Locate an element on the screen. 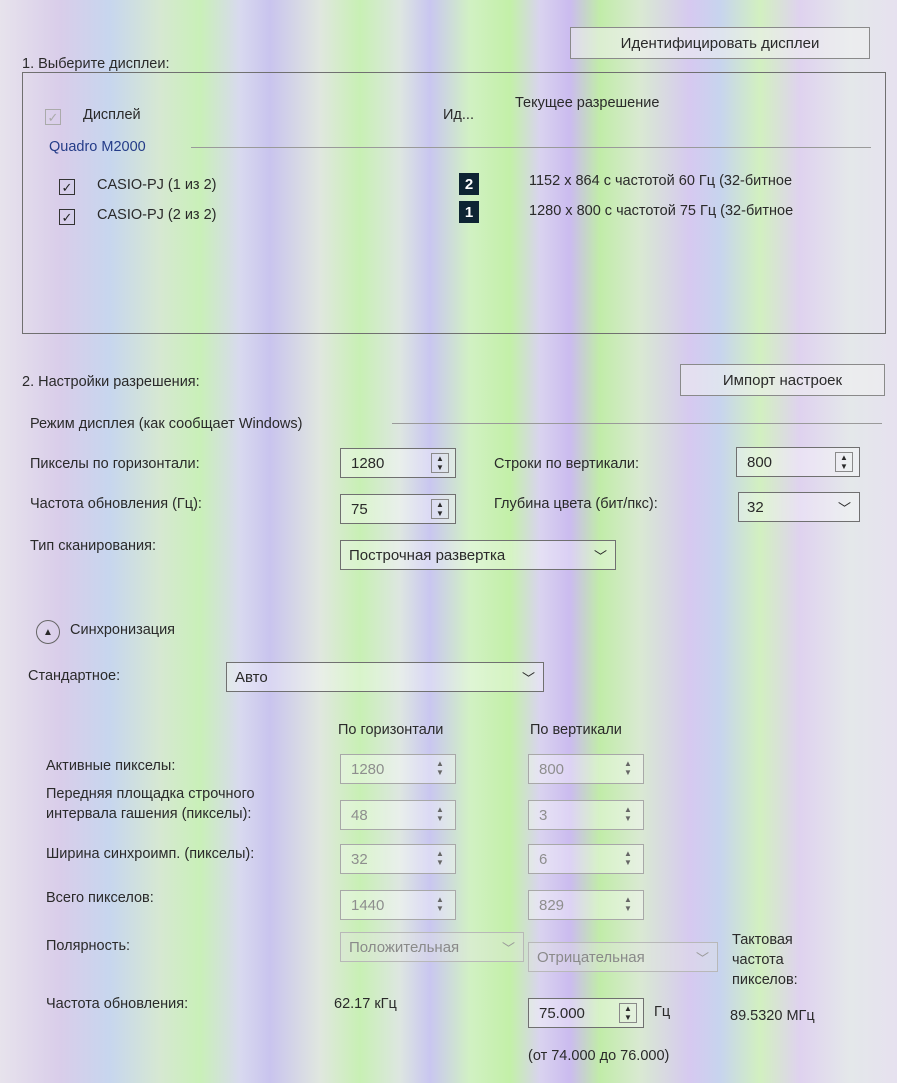  import-settings-button: Импорт настроек is located at coordinates (782, 380).